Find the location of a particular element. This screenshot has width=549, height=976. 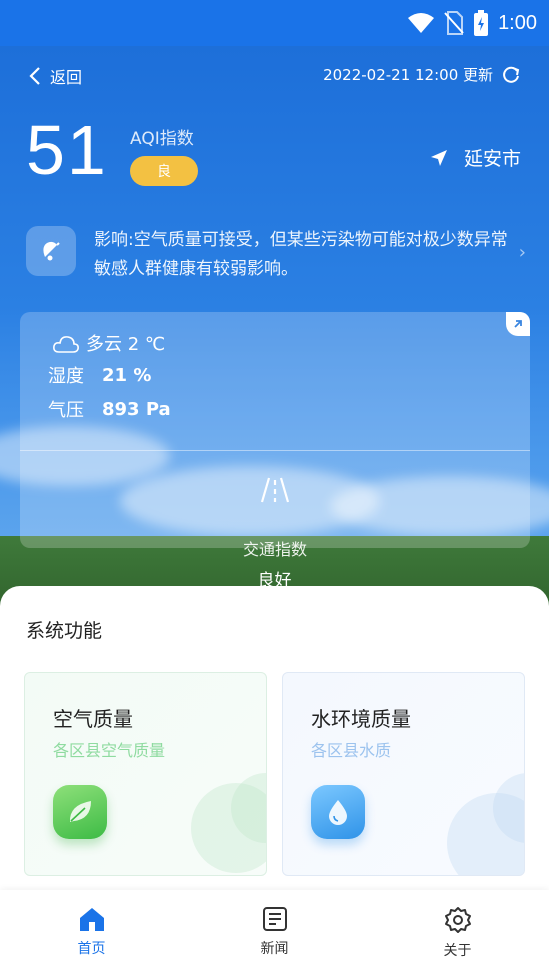

back-button: 返回 is located at coordinates (55, 76).